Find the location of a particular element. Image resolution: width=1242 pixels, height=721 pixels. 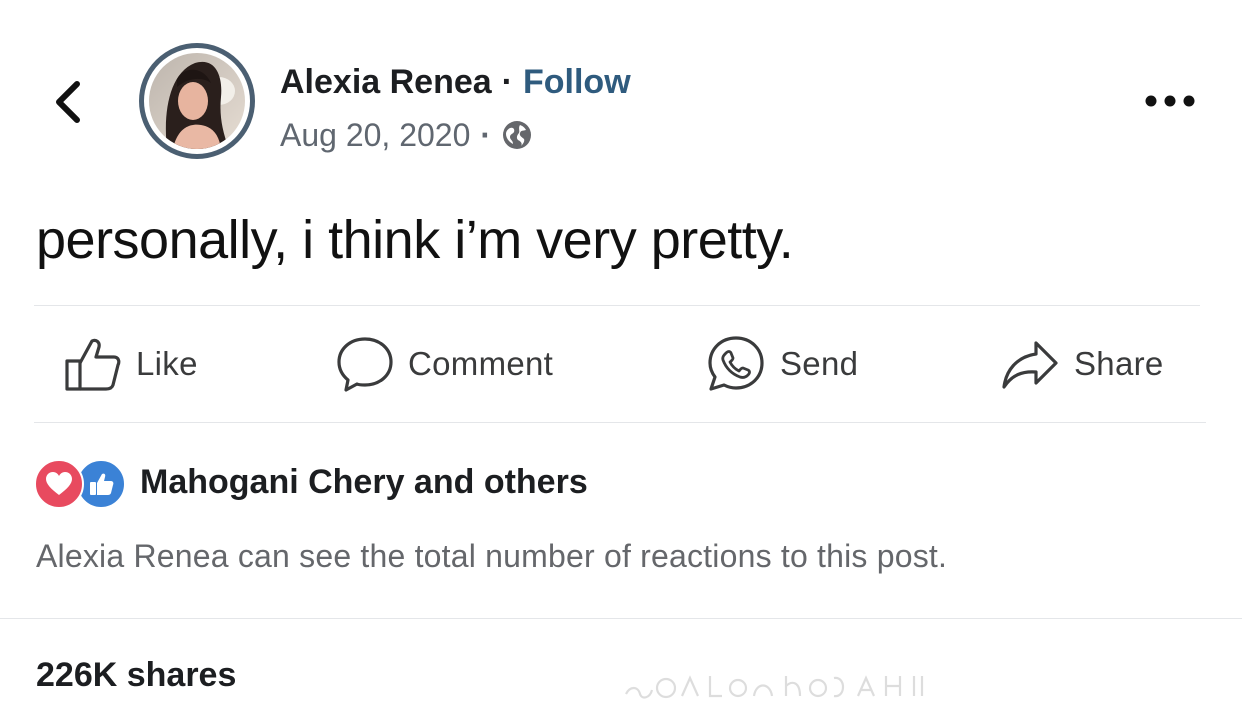

shares-count: 226K shares is located at coordinates (136, 675).